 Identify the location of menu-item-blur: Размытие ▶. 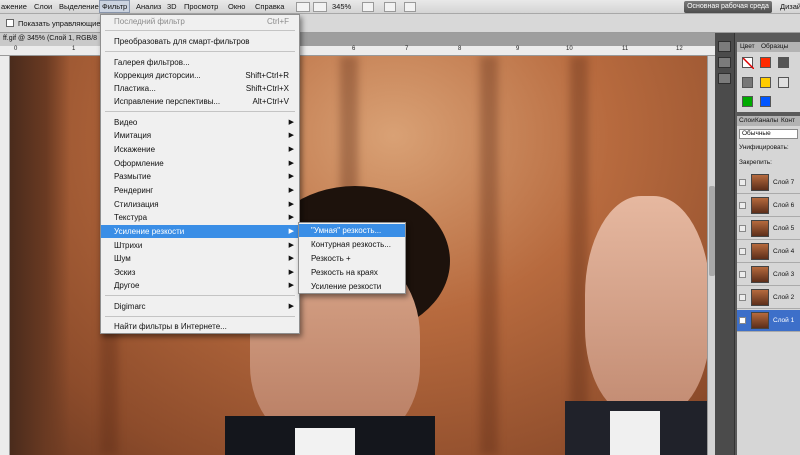
(200, 176).